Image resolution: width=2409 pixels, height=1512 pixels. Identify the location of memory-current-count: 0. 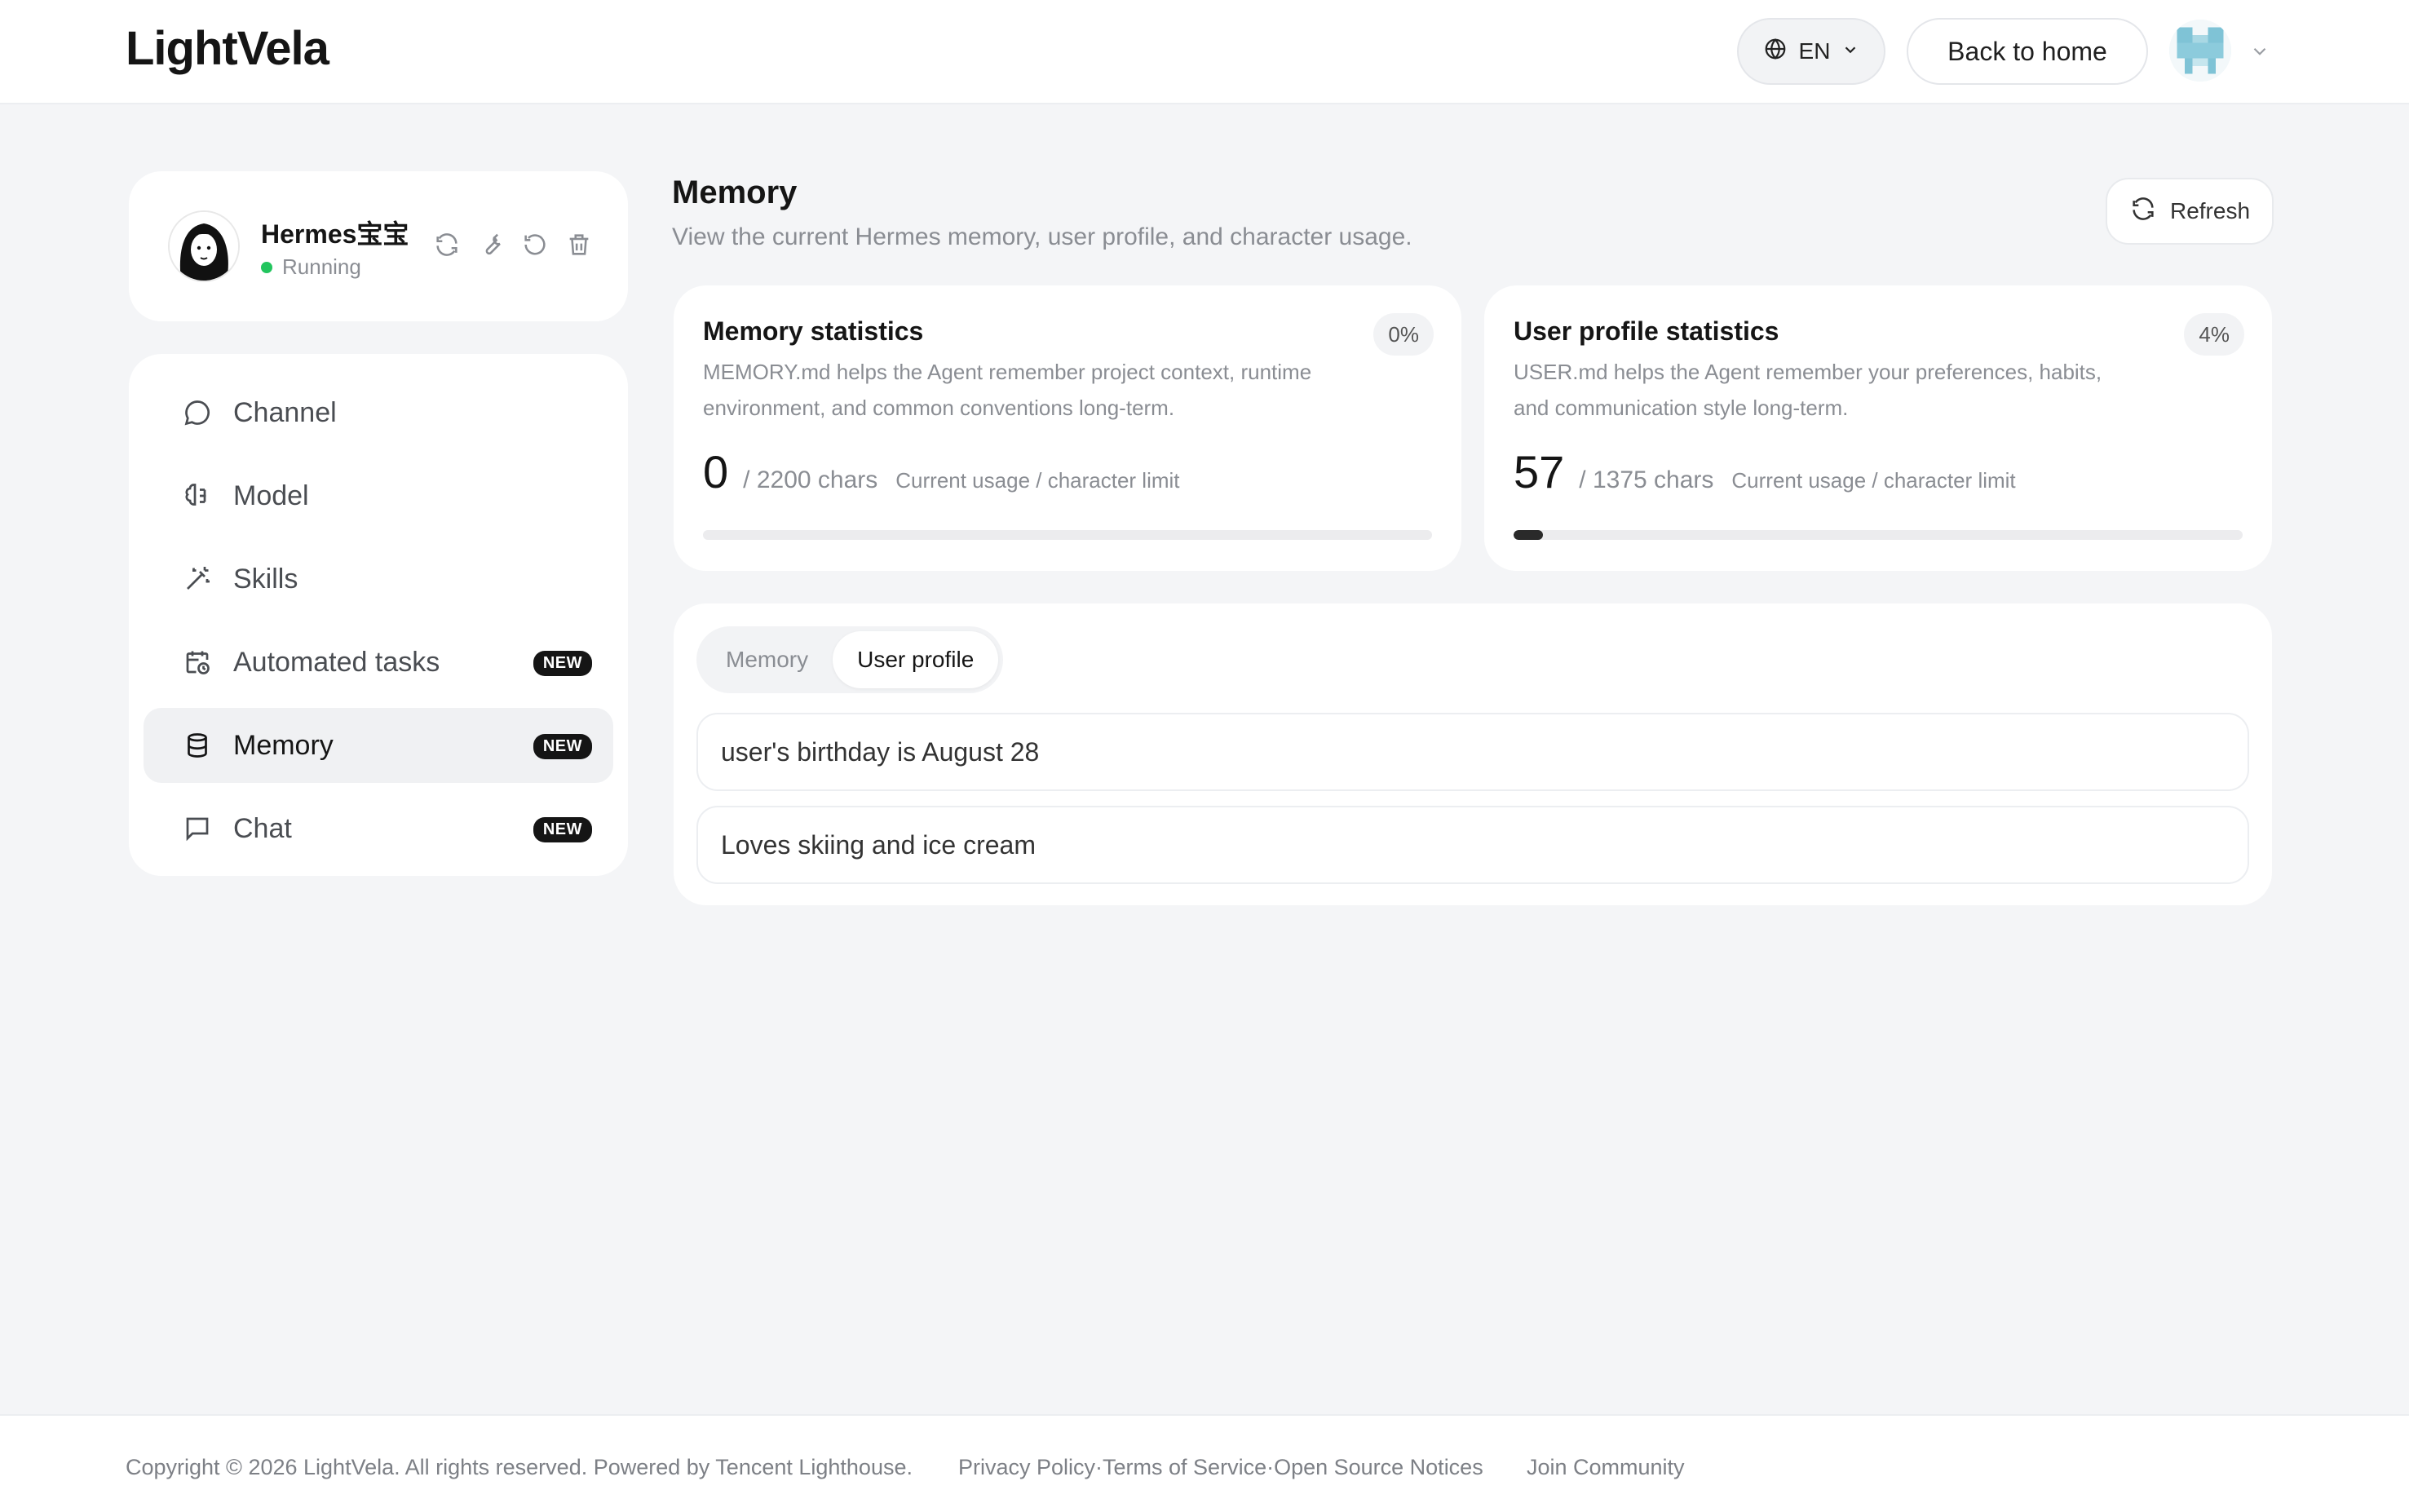
(716, 471).